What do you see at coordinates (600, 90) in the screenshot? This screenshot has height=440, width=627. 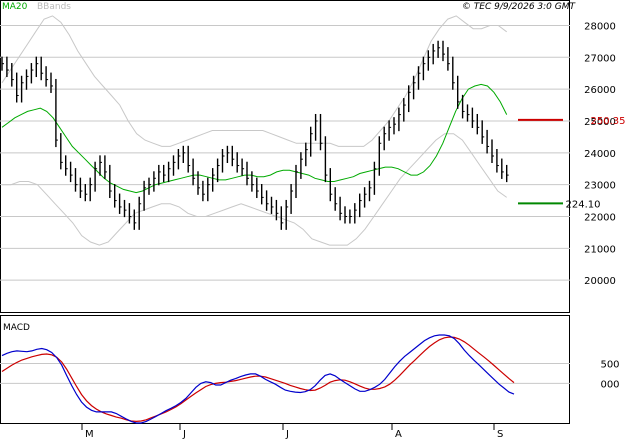 I see `price-tick-label: 26000` at bounding box center [600, 90].